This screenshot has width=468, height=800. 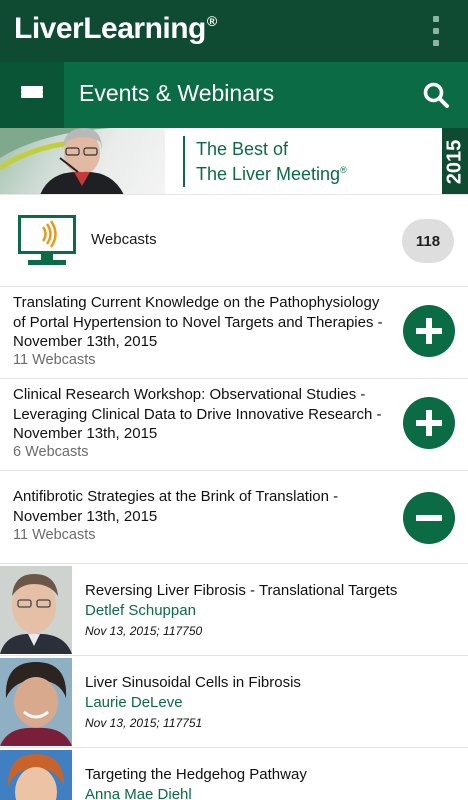 I want to click on speaker-photo, so click(x=82, y=161).